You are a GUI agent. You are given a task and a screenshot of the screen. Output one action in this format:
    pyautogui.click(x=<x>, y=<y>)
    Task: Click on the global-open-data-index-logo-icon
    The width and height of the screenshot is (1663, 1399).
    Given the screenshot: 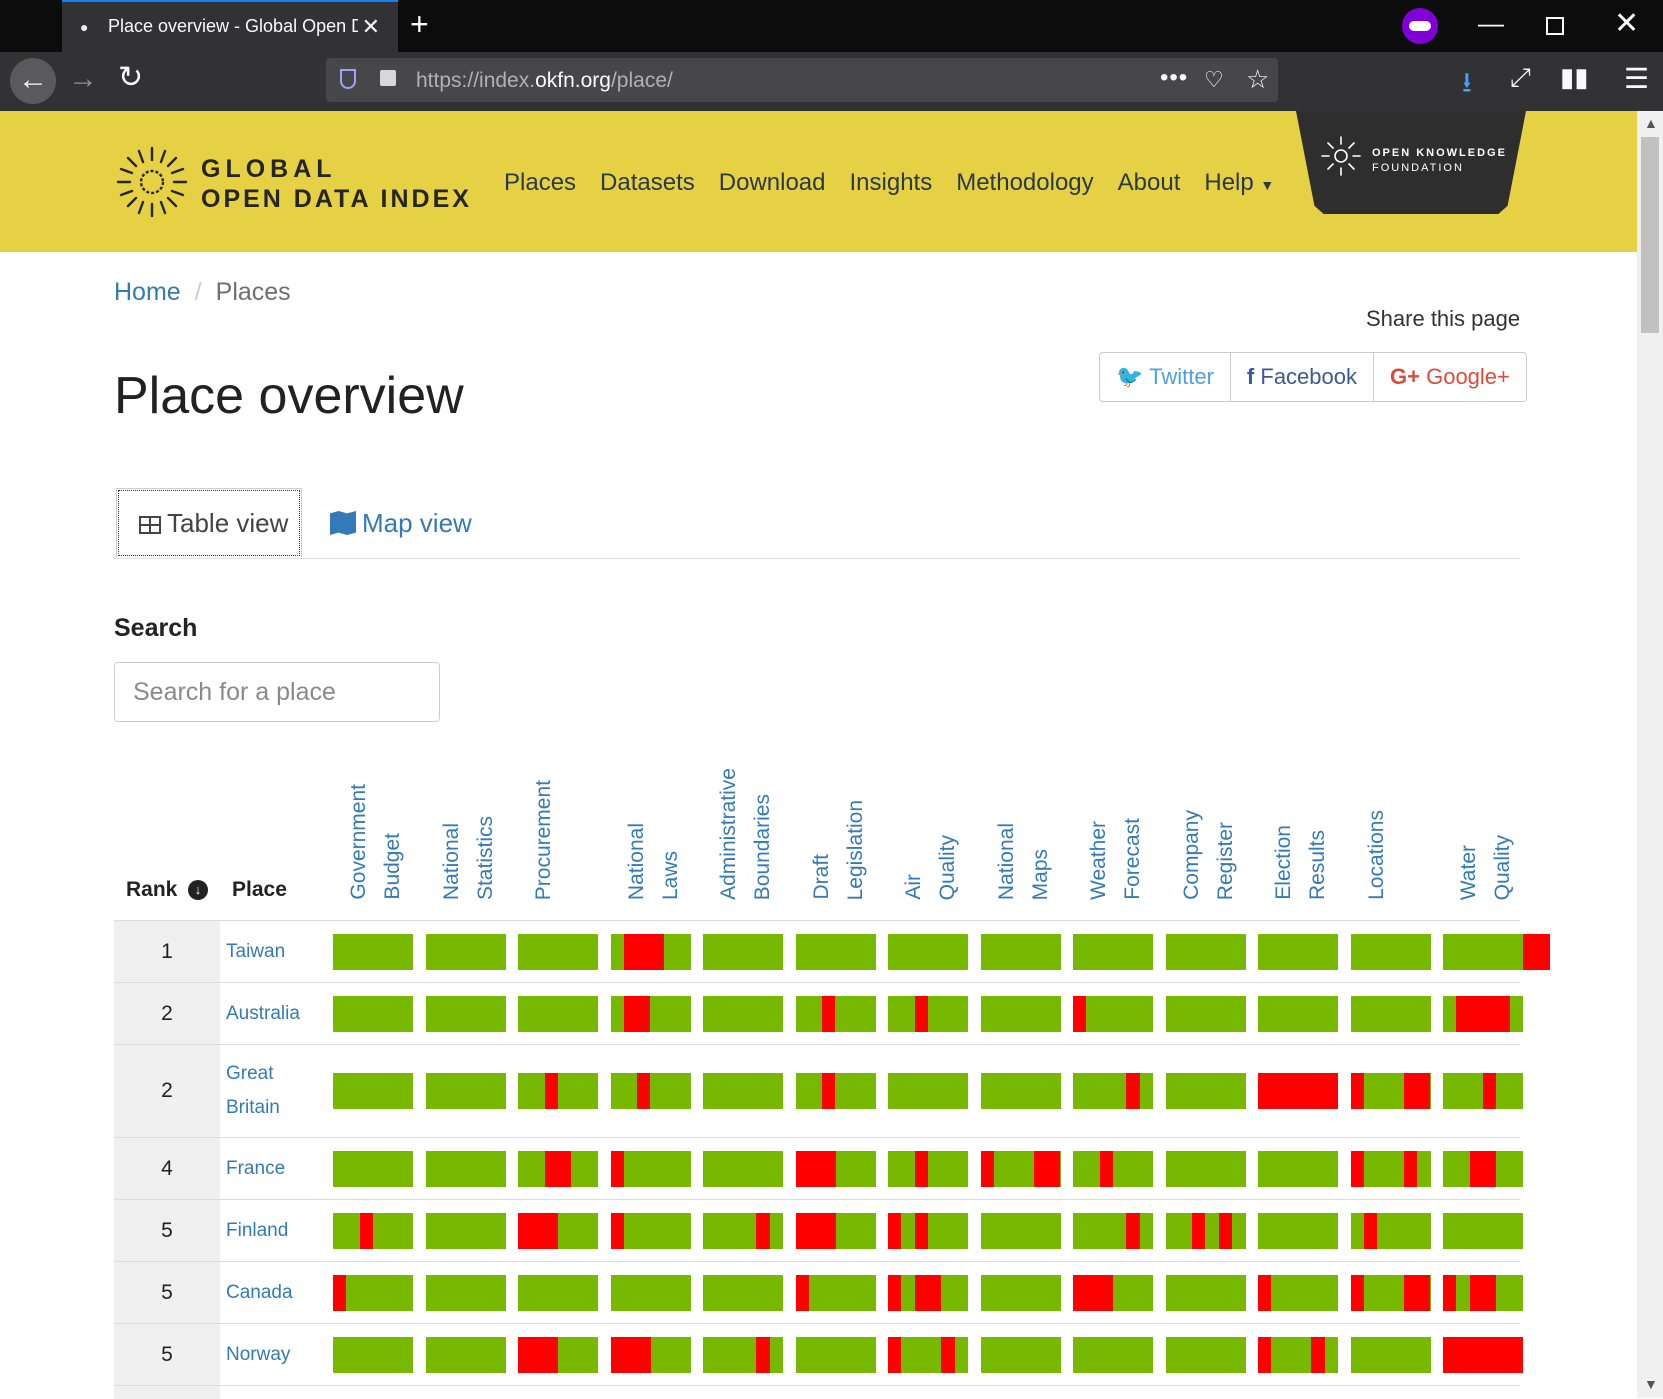 What is the action you would take?
    pyautogui.click(x=152, y=182)
    